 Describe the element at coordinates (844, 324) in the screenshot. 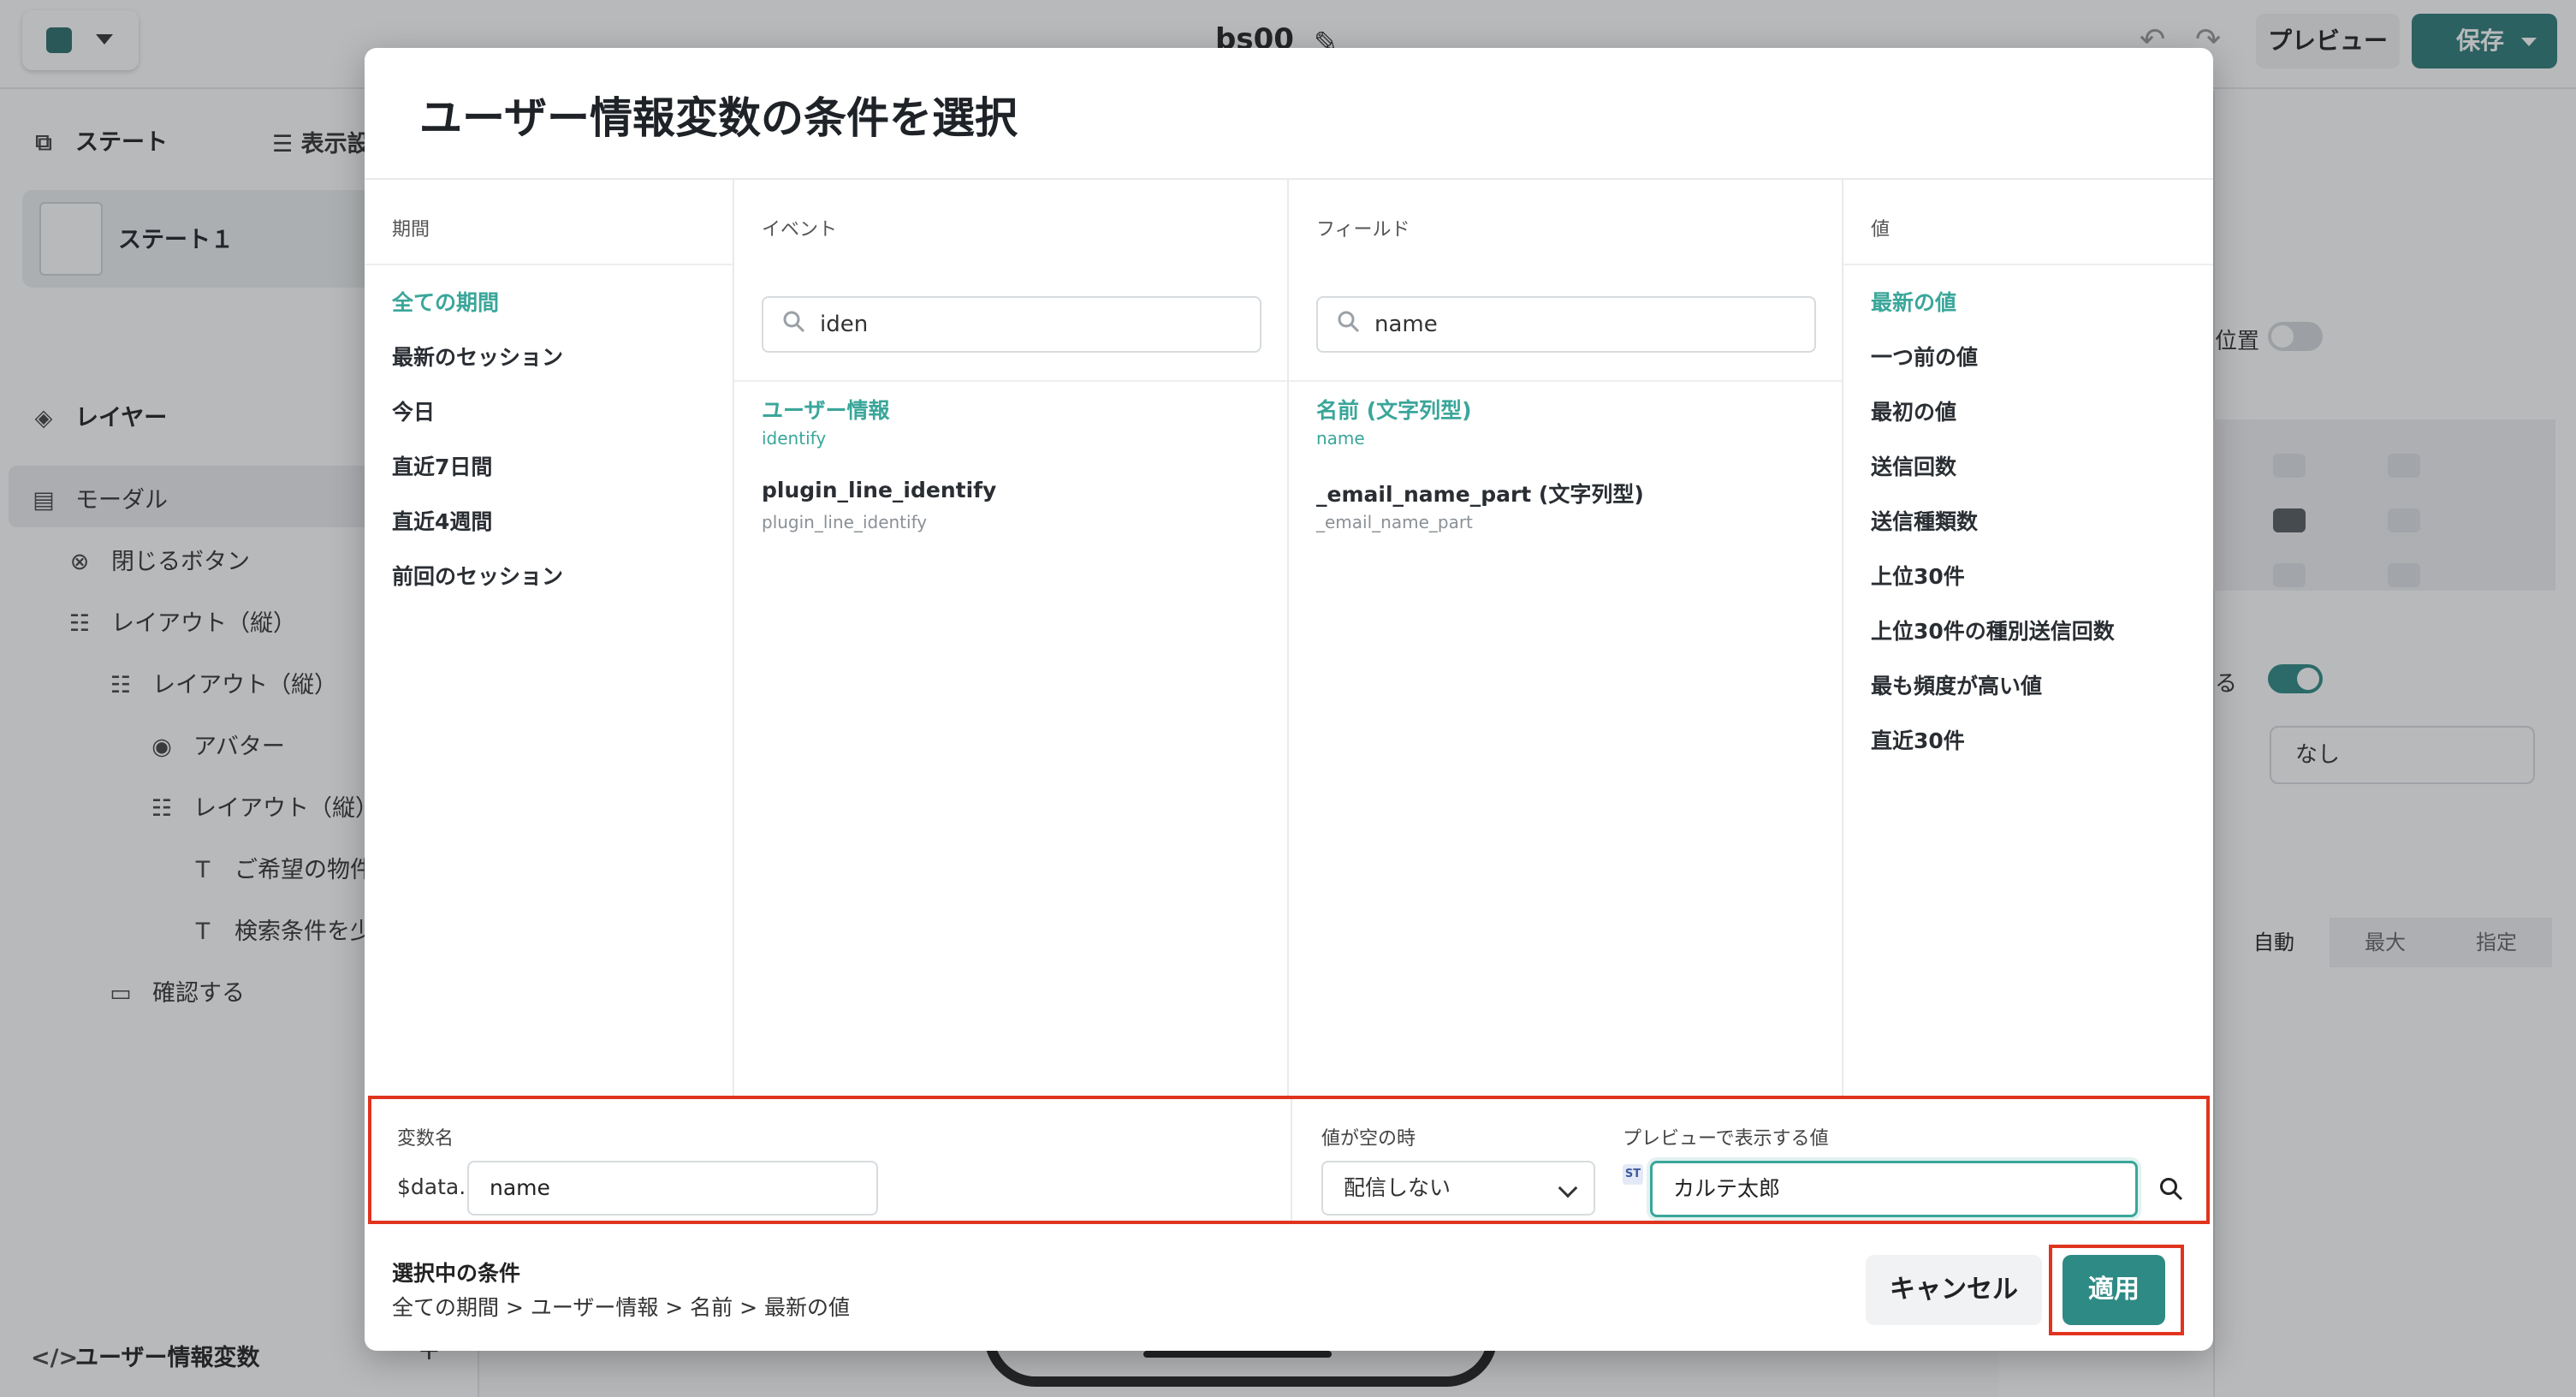

I see `event-search-value: iden` at that location.